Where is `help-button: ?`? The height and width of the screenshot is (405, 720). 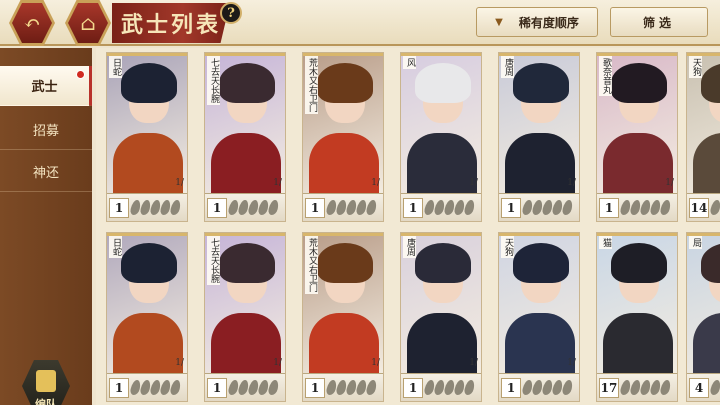
help-button: ? is located at coordinates (231, 13).